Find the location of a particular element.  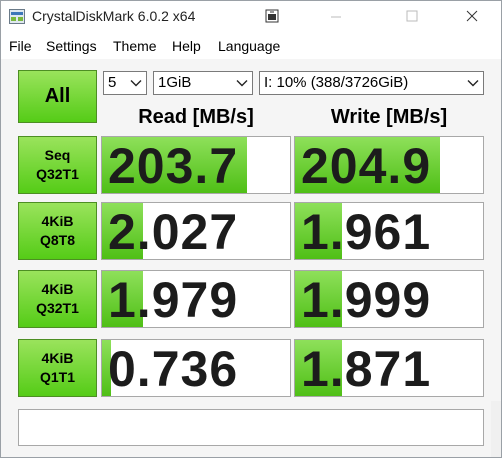

test-name-line1: Seq is located at coordinates (57, 155).